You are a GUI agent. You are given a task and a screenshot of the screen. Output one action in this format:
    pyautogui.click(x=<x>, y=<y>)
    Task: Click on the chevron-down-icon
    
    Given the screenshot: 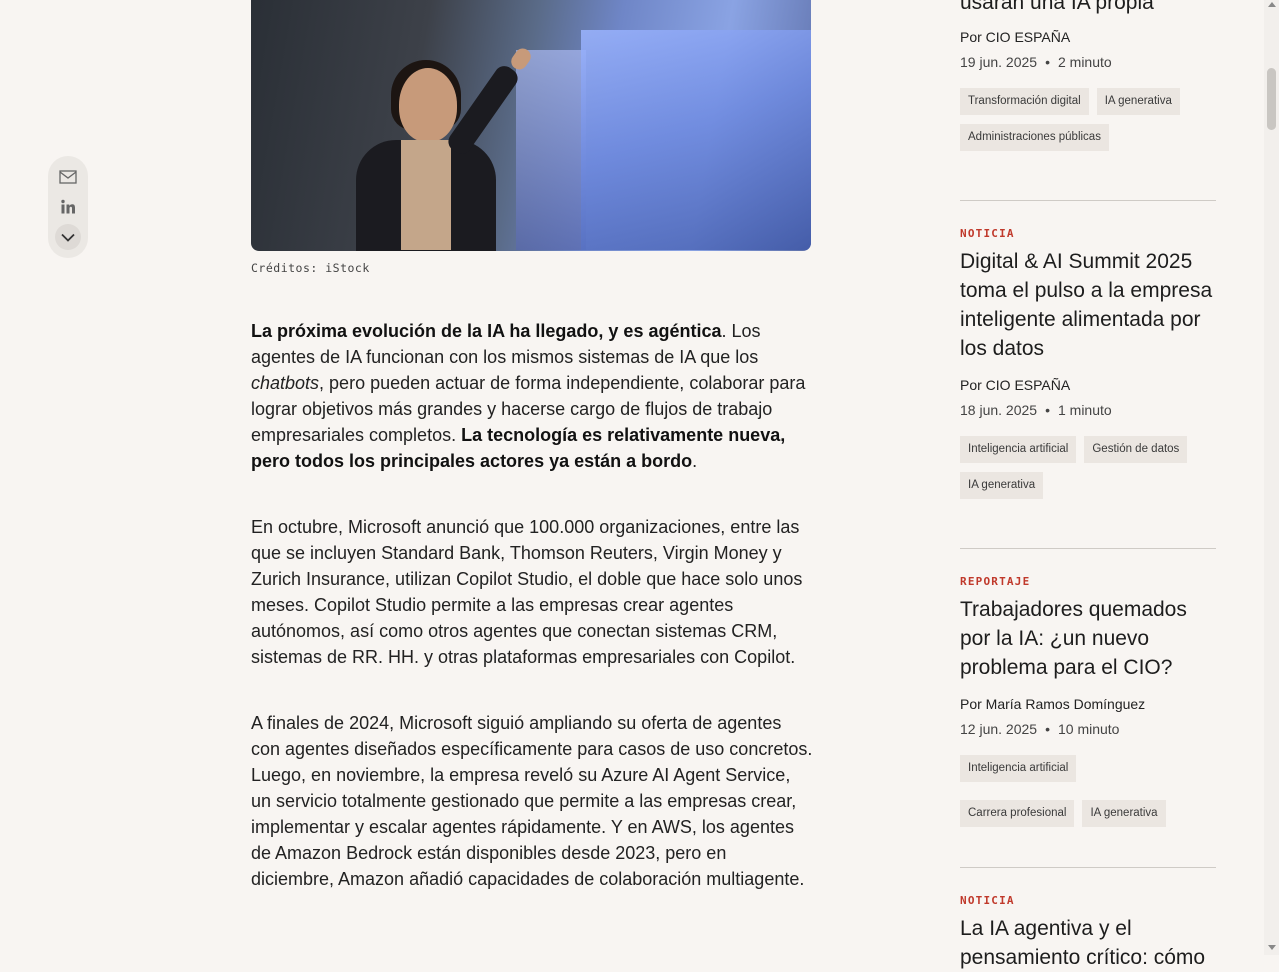 What is the action you would take?
    pyautogui.click(x=68, y=237)
    